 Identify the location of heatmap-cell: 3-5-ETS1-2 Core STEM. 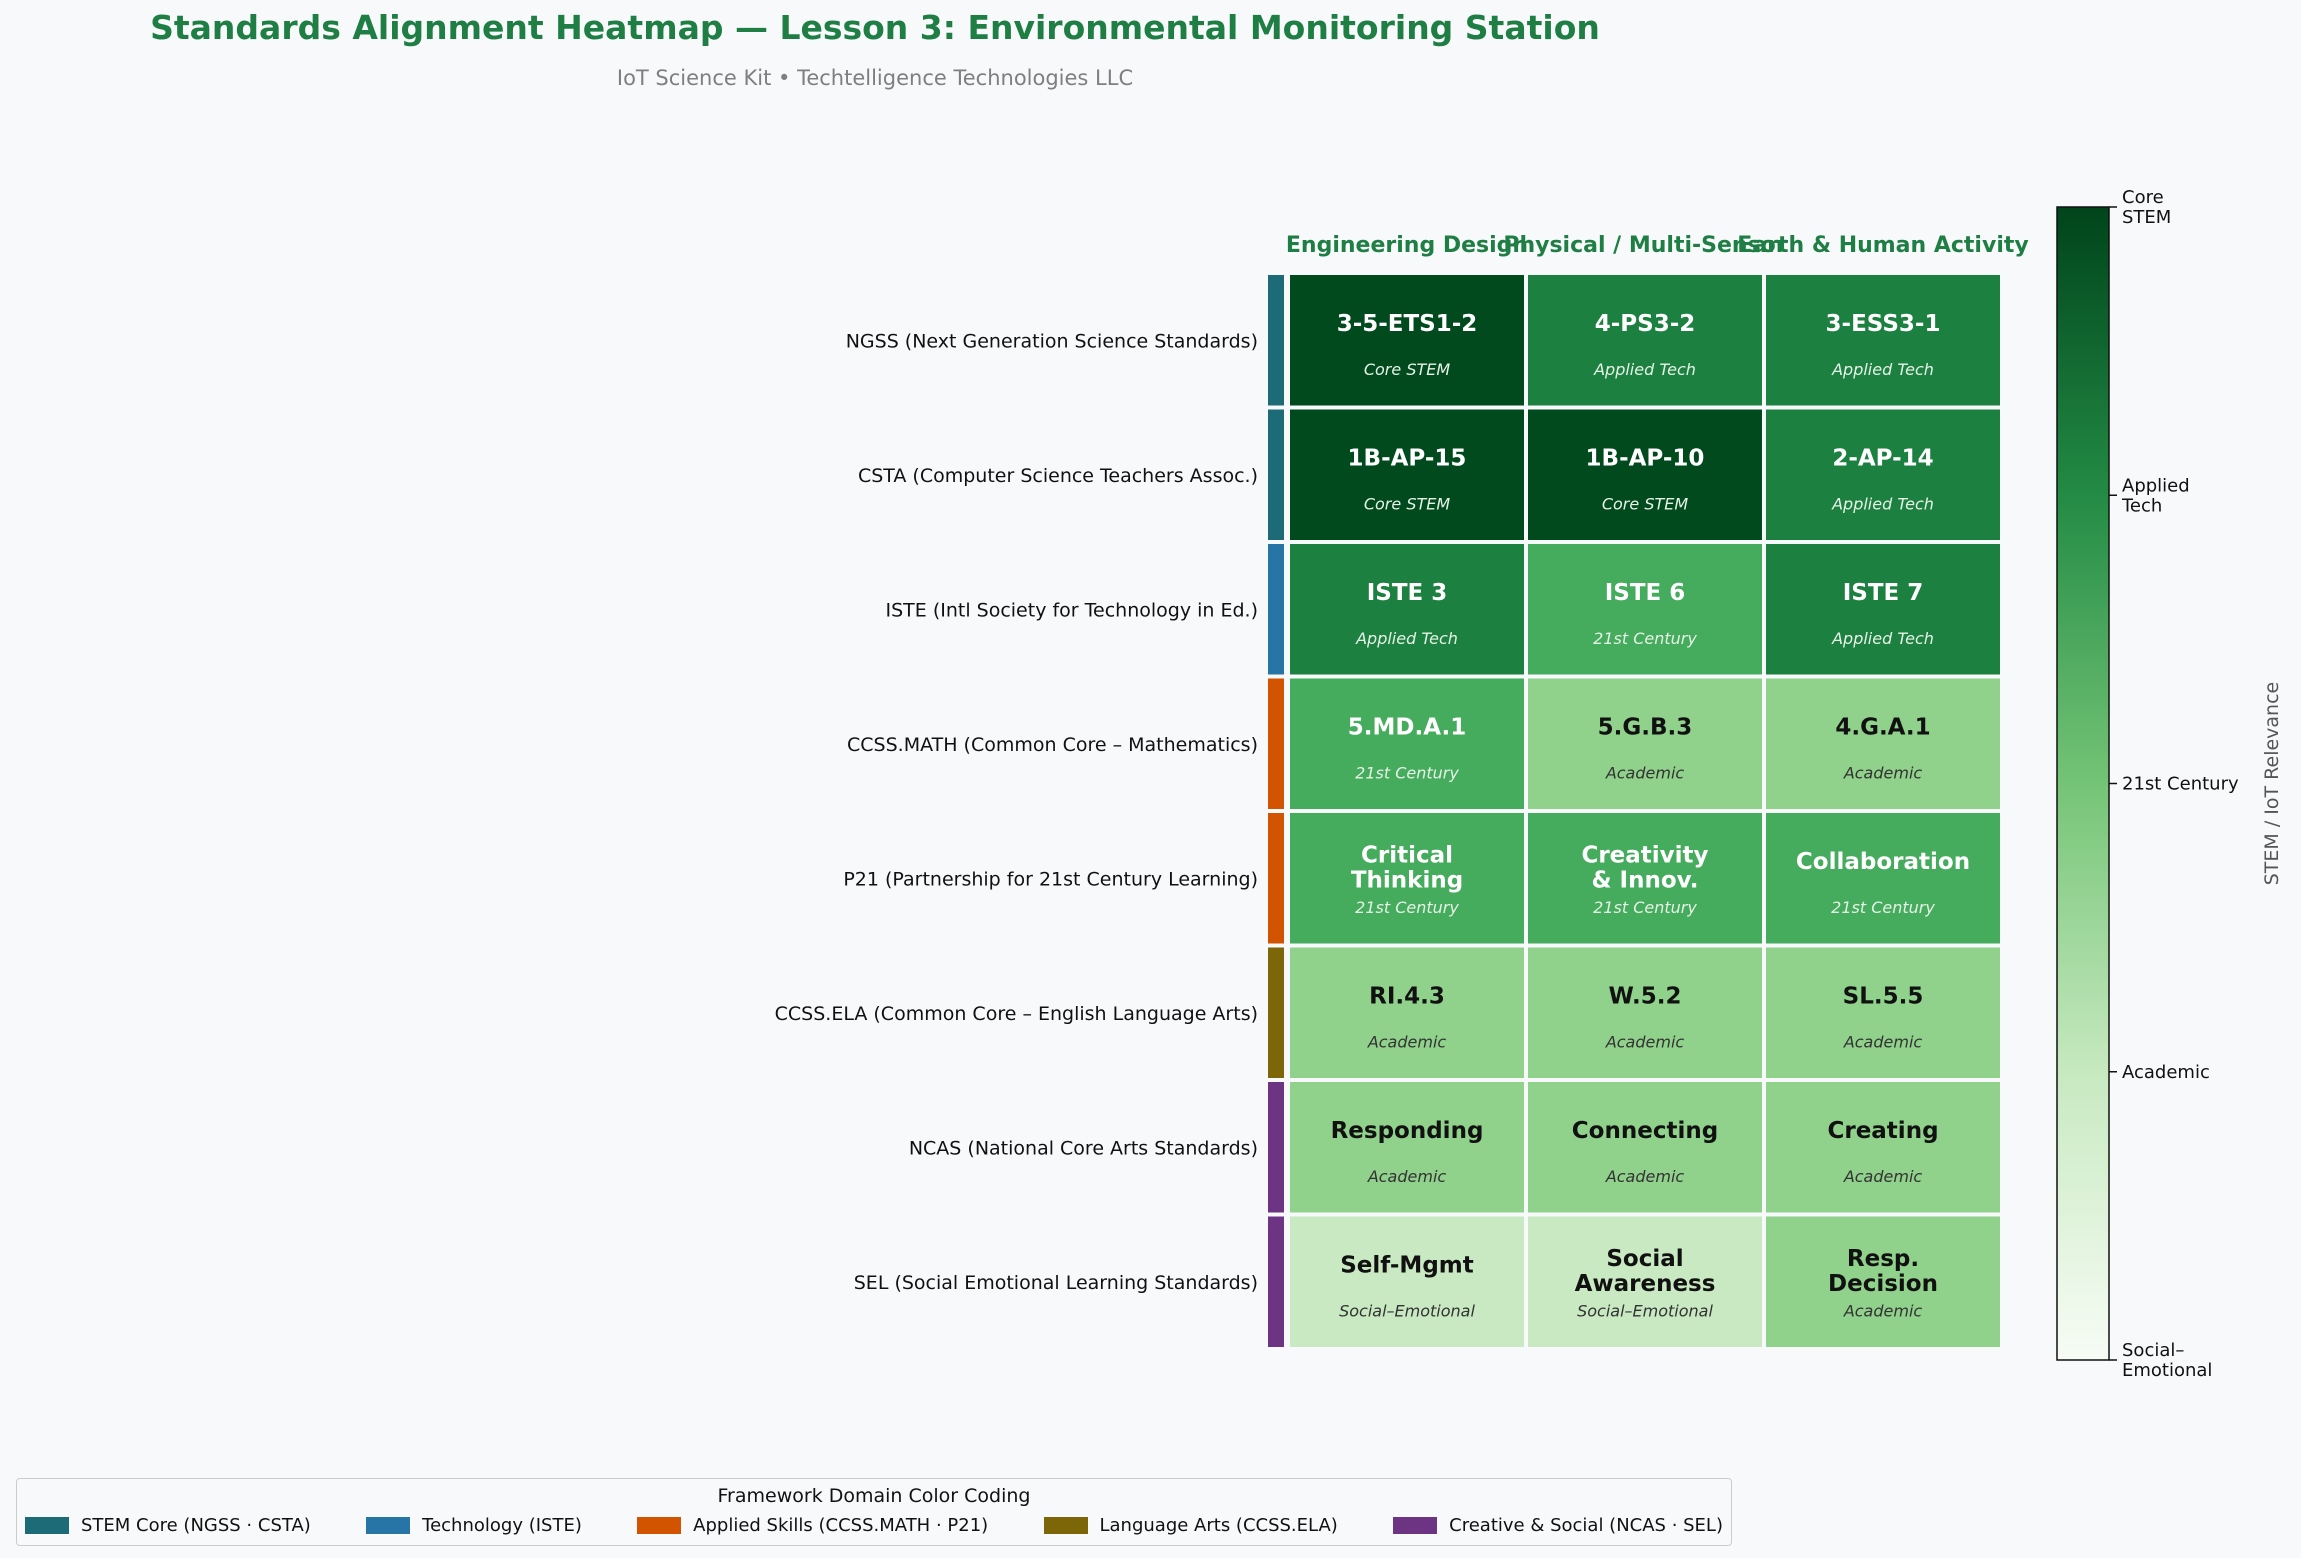
(1407, 340).